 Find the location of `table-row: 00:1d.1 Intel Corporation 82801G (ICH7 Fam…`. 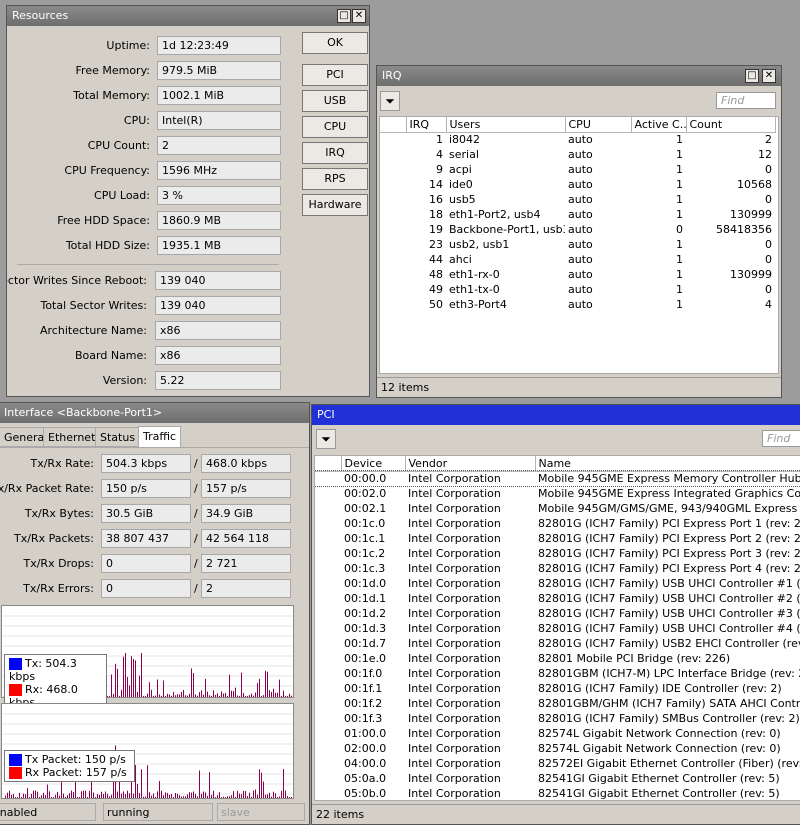

table-row: 00:1d.1 Intel Corporation 82801G (ICH7 Fam… is located at coordinates (557, 598).